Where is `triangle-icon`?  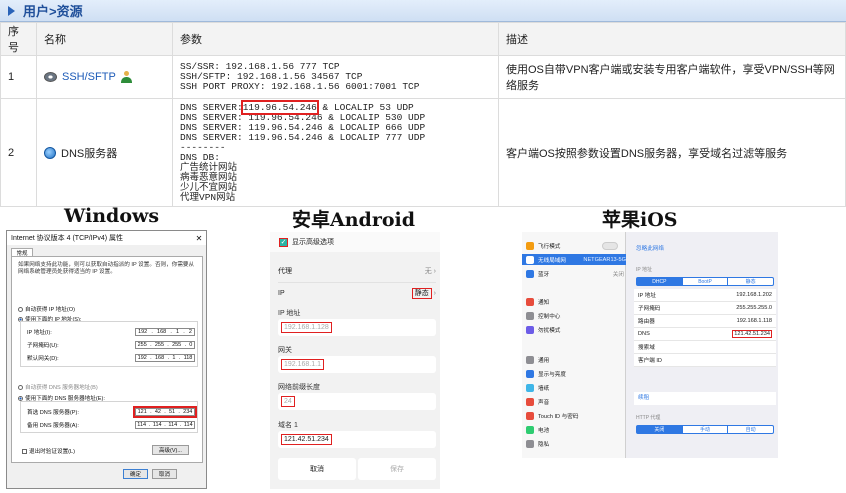 triangle-icon is located at coordinates (11, 10).